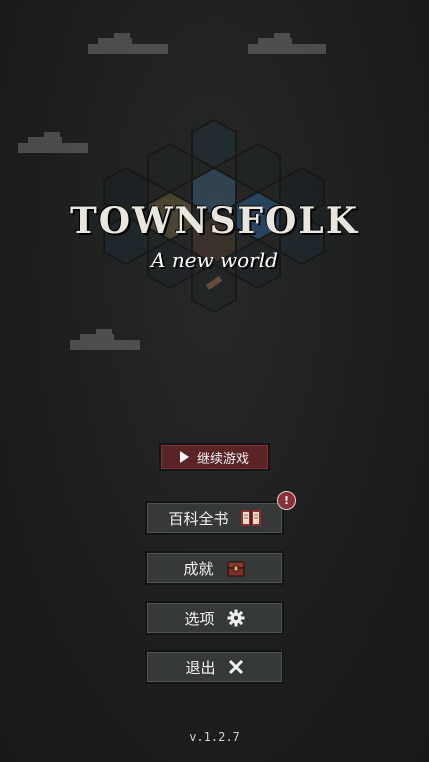 This screenshot has width=429, height=762. I want to click on continue-game-button: 继续游戏, so click(214, 457).